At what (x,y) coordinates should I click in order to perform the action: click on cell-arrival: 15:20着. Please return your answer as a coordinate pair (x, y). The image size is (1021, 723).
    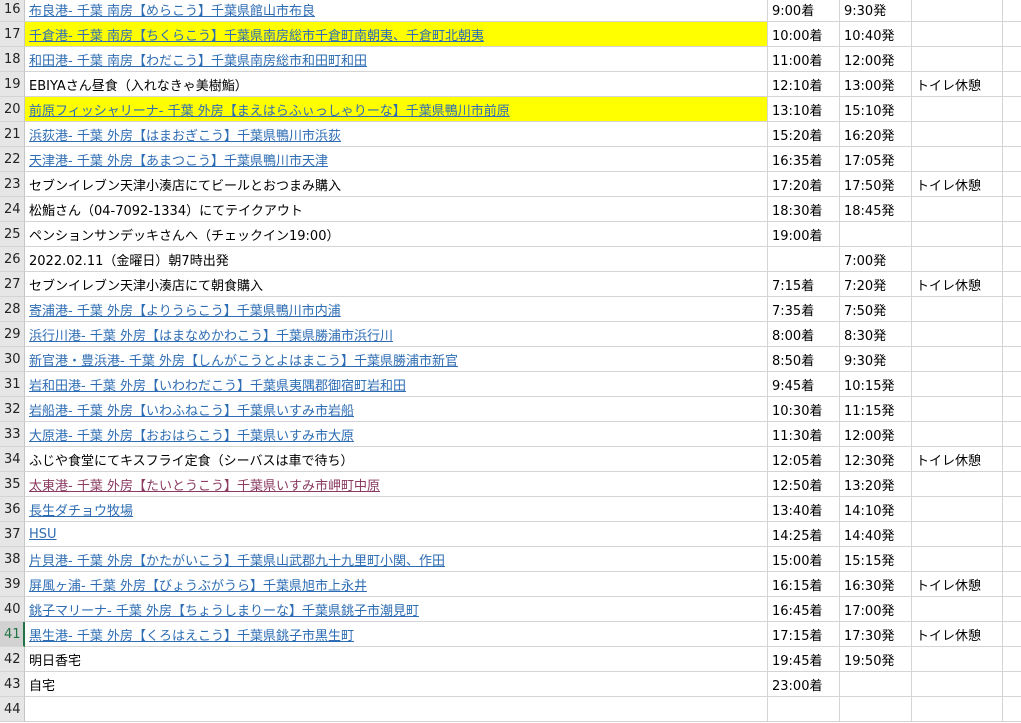
    Looking at the image, I should click on (804, 134).